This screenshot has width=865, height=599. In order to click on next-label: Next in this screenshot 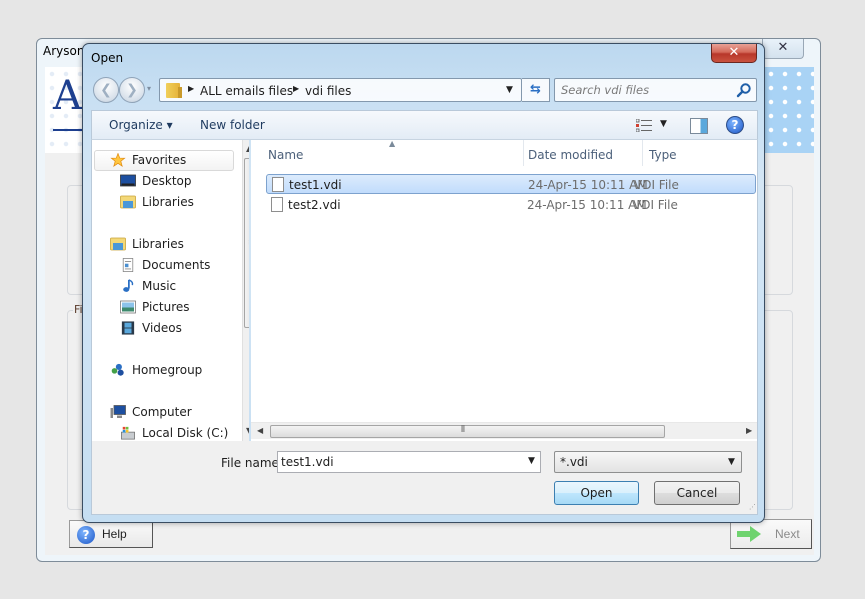, I will do `click(787, 534)`.